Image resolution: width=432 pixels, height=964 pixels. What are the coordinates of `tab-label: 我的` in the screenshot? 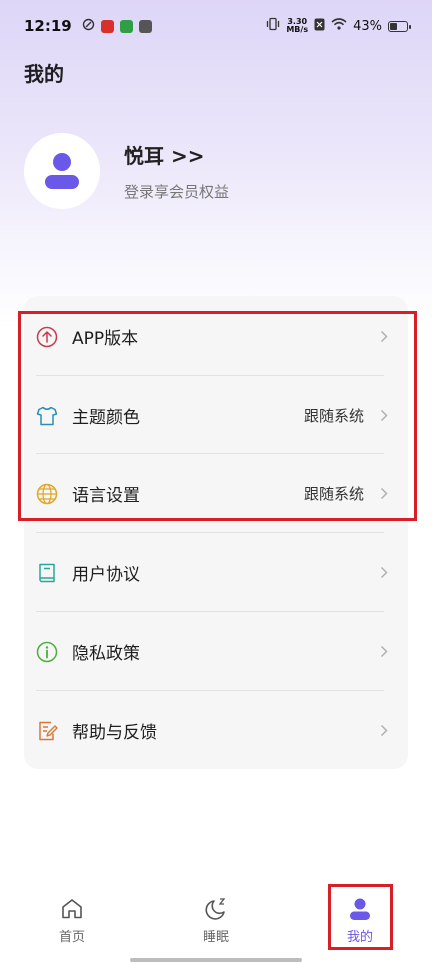 It's located at (359, 937).